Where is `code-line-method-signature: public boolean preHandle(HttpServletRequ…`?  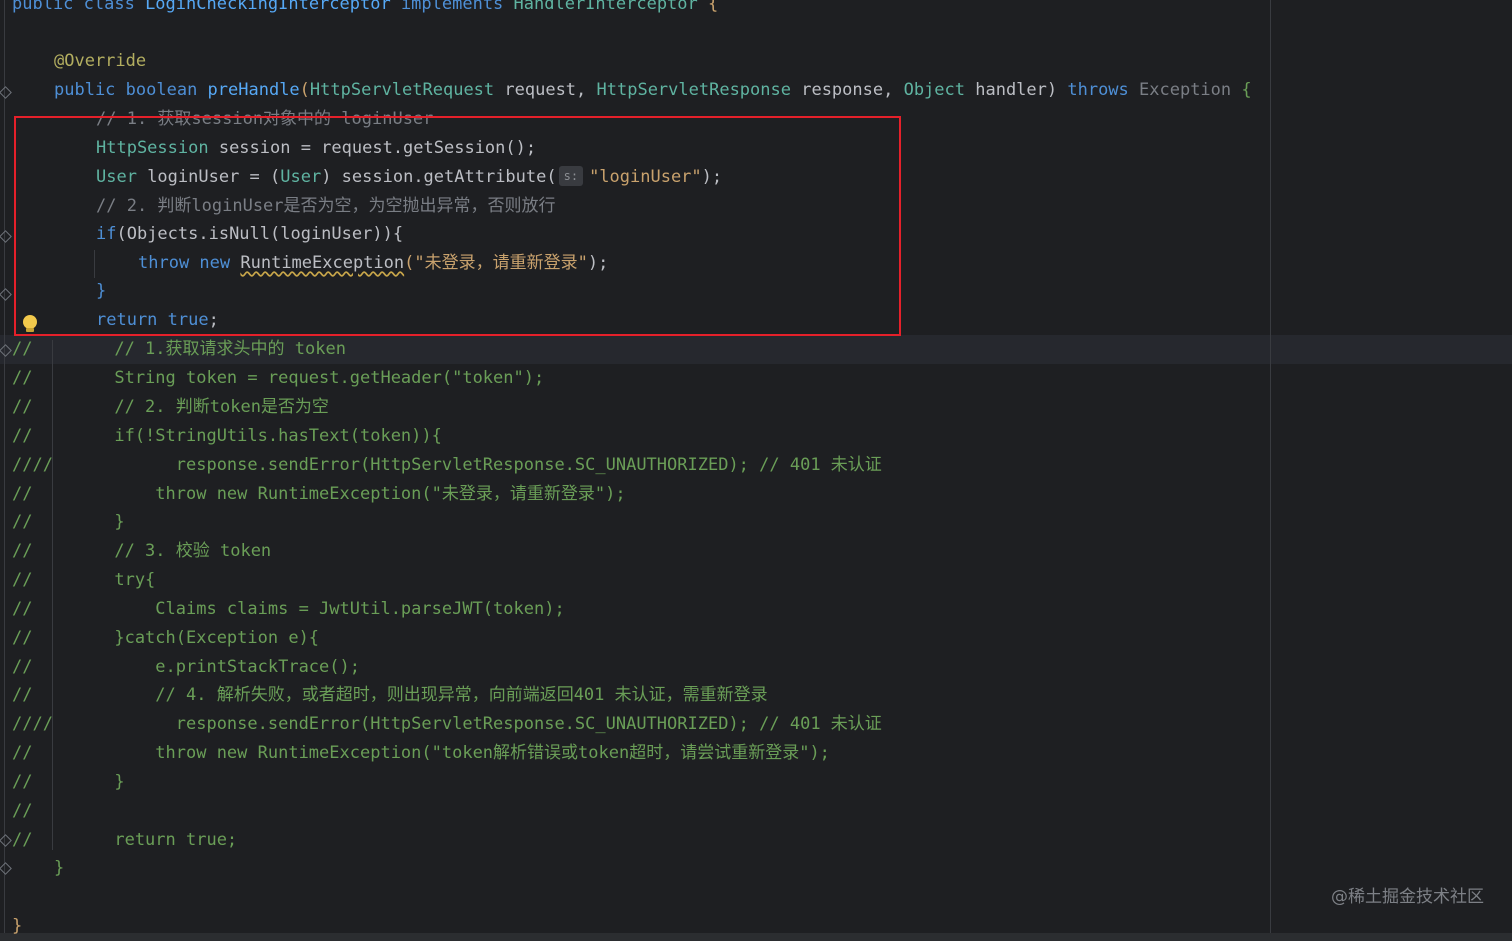 code-line-method-signature: public boolean preHandle(HttpServletRequ… is located at coordinates (653, 90).